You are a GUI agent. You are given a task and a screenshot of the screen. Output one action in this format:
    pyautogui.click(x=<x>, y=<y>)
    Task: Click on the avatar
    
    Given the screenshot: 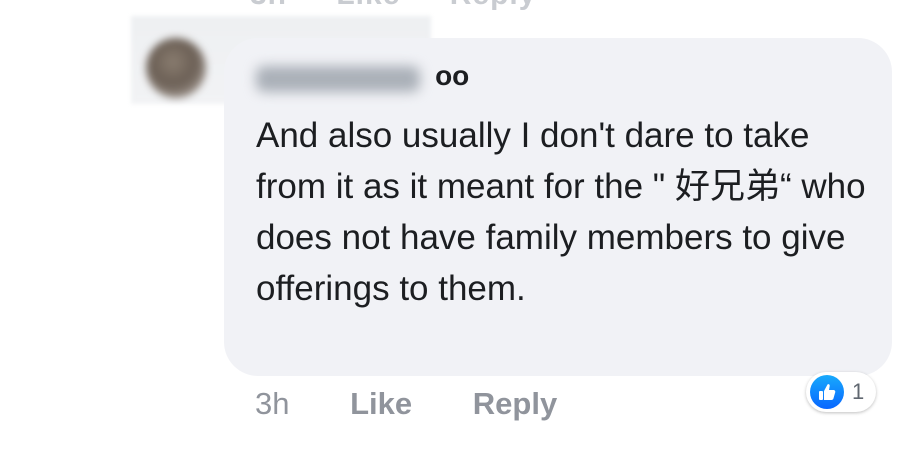 What is the action you would take?
    pyautogui.click(x=176, y=68)
    